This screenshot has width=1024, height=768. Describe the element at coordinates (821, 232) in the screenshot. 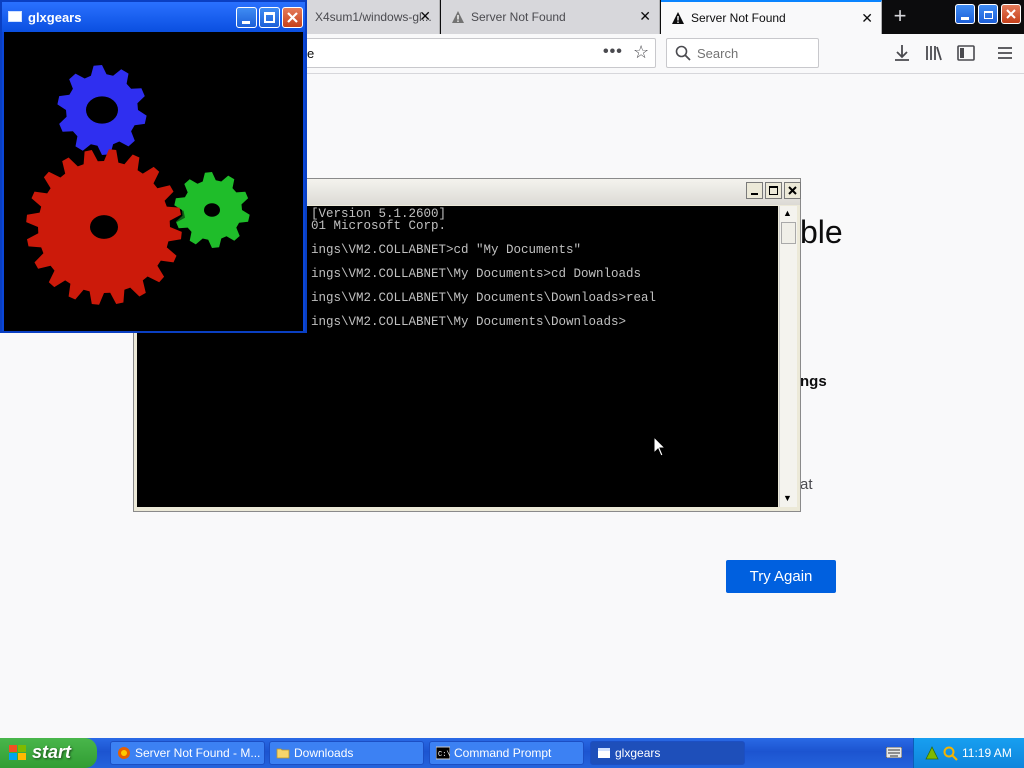

I see `error-title: ble` at that location.